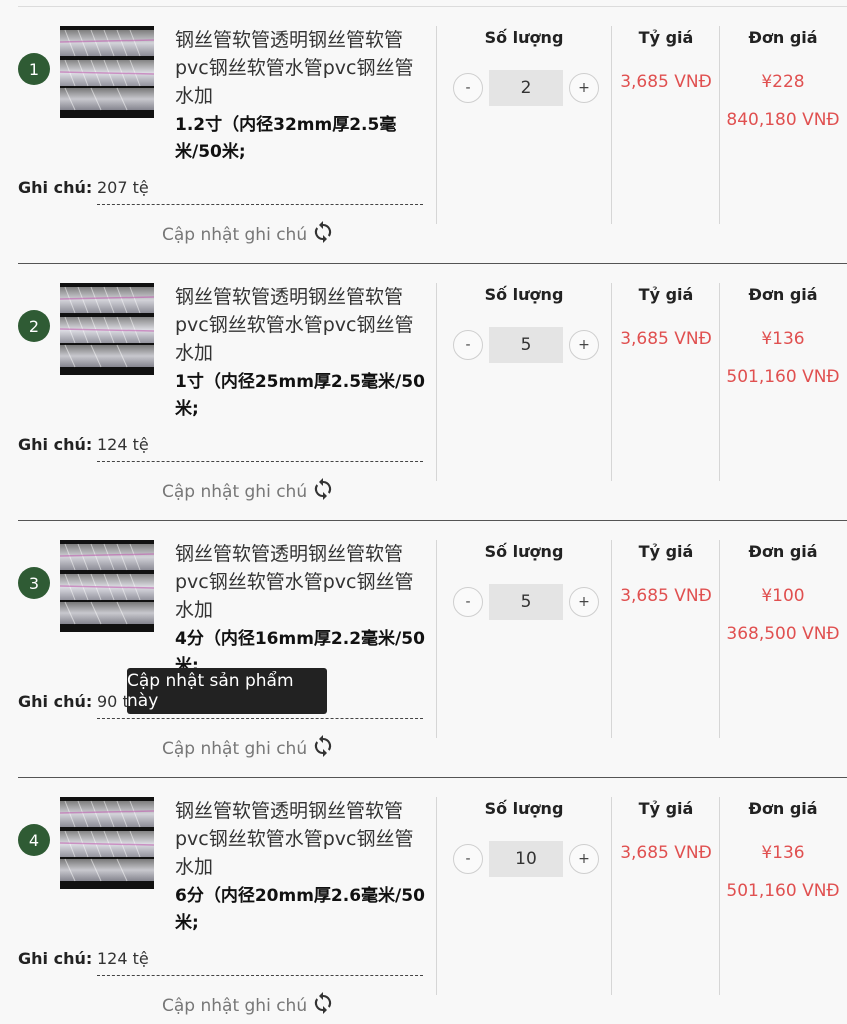  What do you see at coordinates (783, 120) in the screenshot?
I see `unit-price-vnd: 840,180 VNĐ` at bounding box center [783, 120].